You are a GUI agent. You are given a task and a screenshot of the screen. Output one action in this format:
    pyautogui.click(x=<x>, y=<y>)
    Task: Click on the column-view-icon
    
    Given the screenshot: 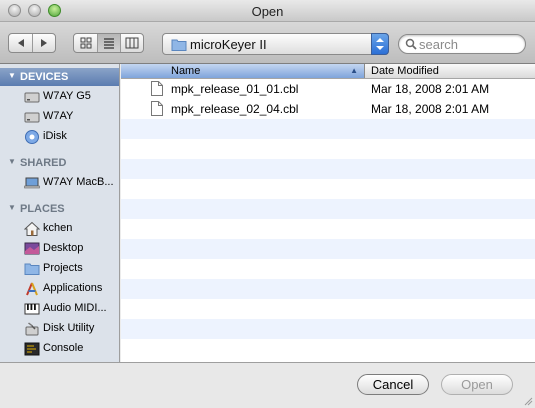 What is the action you would take?
    pyautogui.click(x=132, y=43)
    